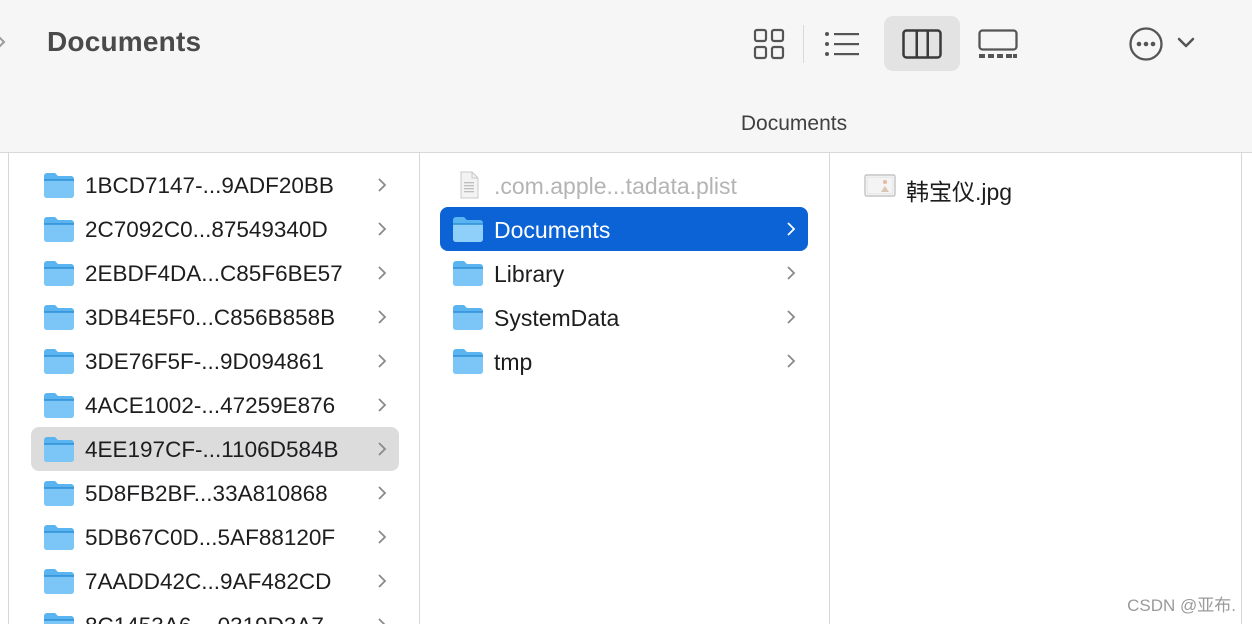 This screenshot has height=624, width=1252. What do you see at coordinates (615, 186) in the screenshot?
I see `item-label: .com.apple...tadata.plist` at bounding box center [615, 186].